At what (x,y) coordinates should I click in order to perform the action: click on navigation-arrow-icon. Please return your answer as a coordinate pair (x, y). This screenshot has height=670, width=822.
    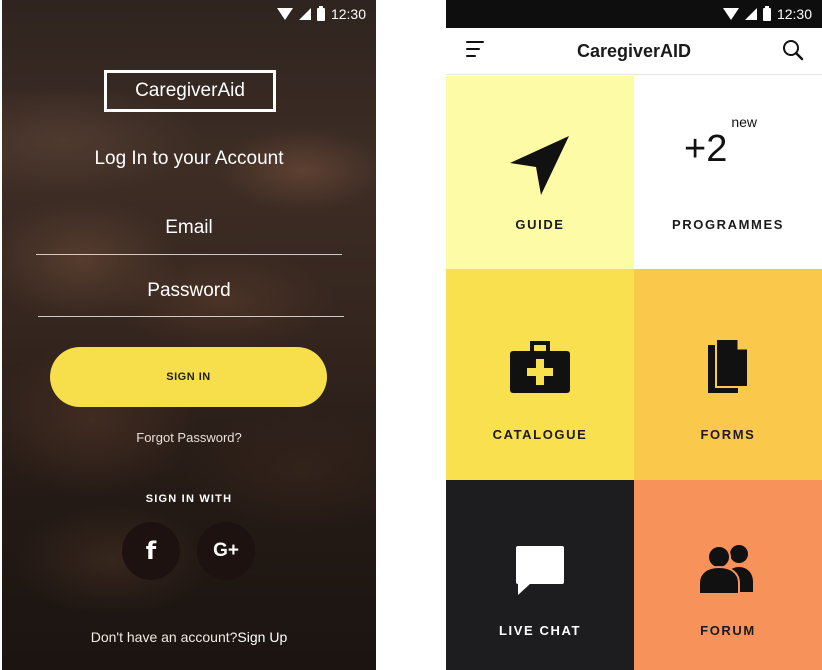
    Looking at the image, I should click on (539, 165).